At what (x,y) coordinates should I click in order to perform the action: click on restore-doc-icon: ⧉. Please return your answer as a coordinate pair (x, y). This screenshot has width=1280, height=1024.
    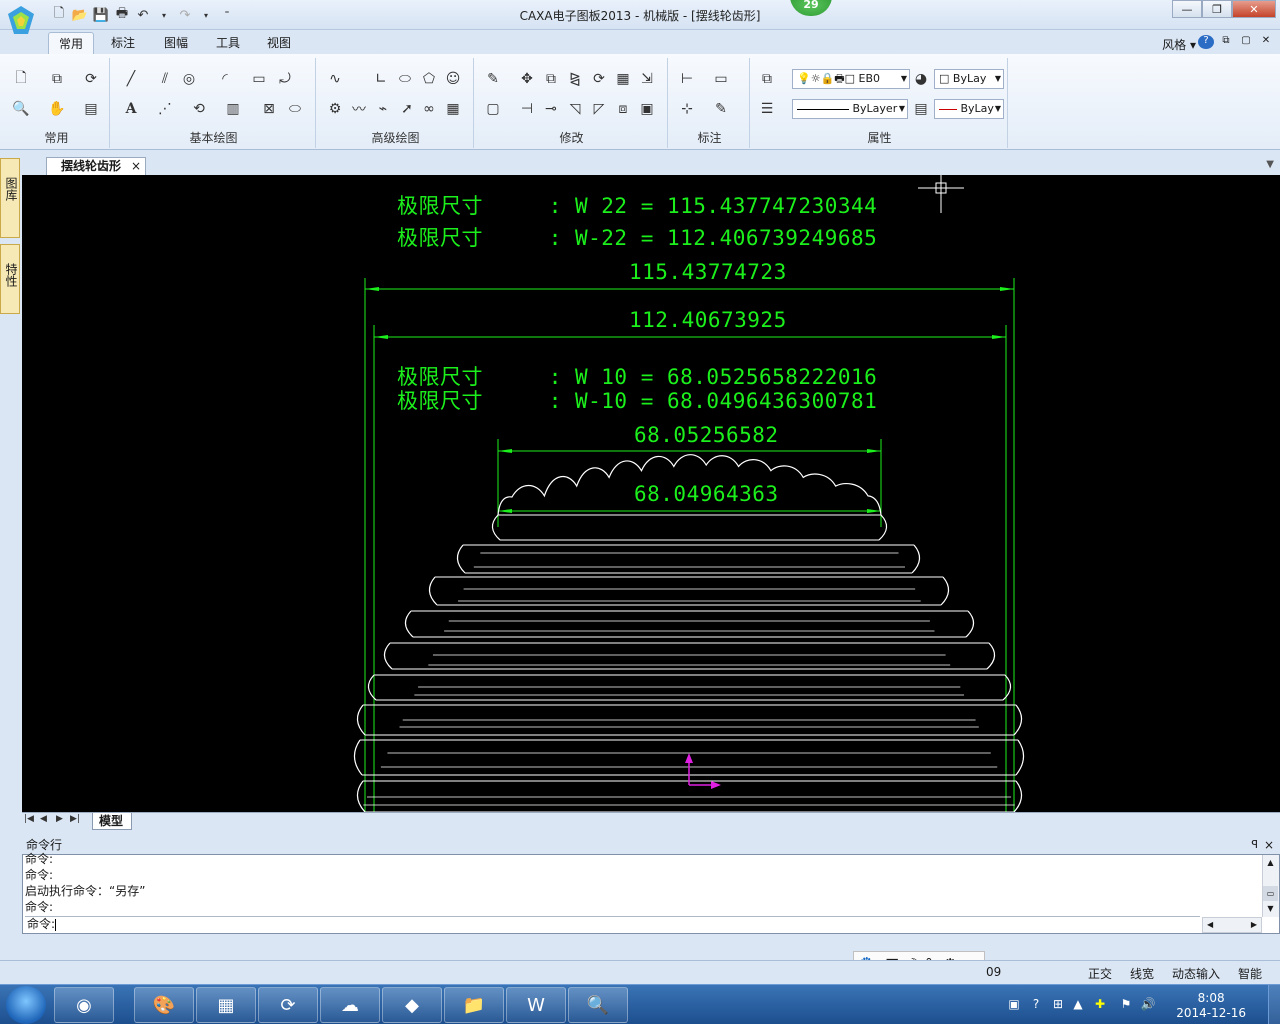
    Looking at the image, I should click on (1226, 42).